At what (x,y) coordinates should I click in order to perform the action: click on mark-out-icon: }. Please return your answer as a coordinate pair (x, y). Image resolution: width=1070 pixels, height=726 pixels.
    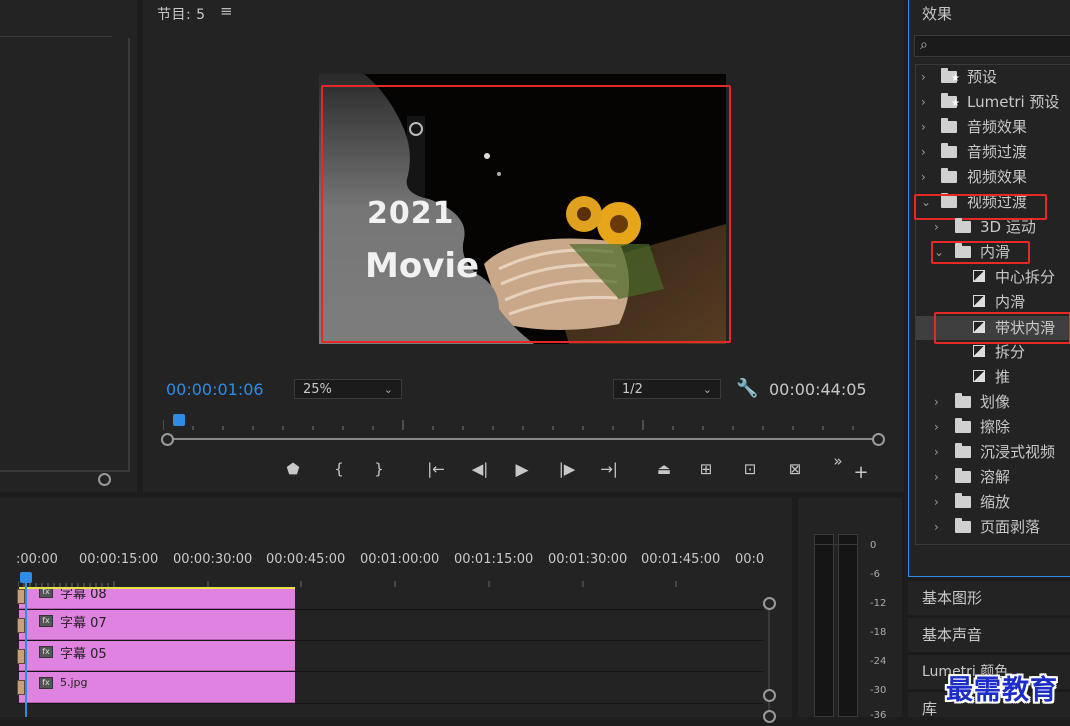
    Looking at the image, I should click on (379, 469).